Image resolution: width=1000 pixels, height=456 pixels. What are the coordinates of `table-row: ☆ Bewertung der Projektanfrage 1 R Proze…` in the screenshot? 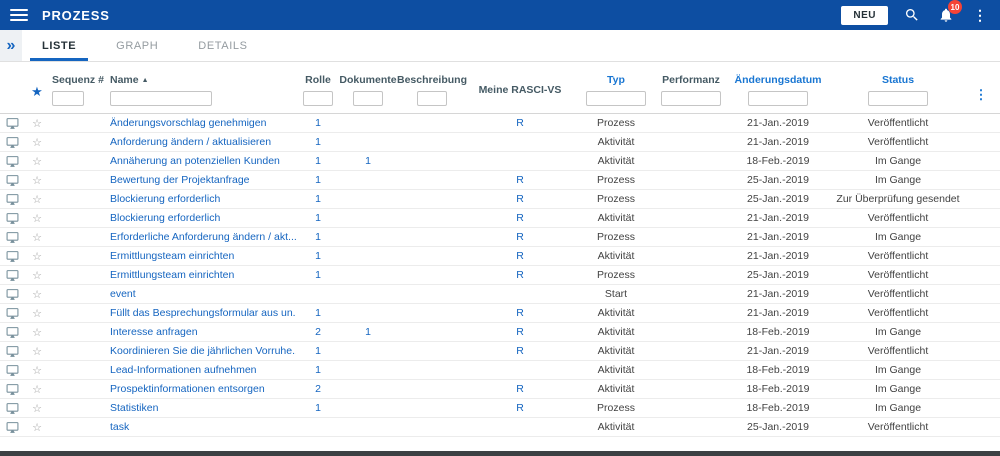 It's located at (500, 180).